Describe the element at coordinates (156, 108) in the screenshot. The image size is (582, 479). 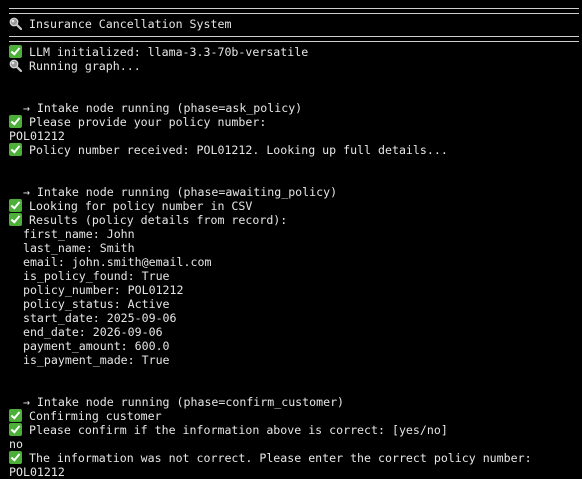
I see `output-text: → Intake node running (phase=ask_policy)` at that location.